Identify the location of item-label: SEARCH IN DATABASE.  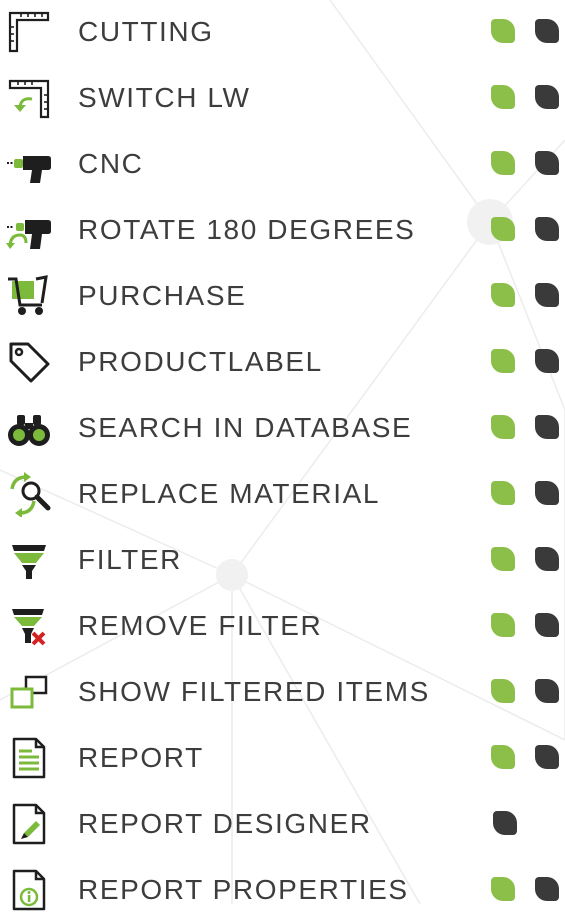
(245, 427).